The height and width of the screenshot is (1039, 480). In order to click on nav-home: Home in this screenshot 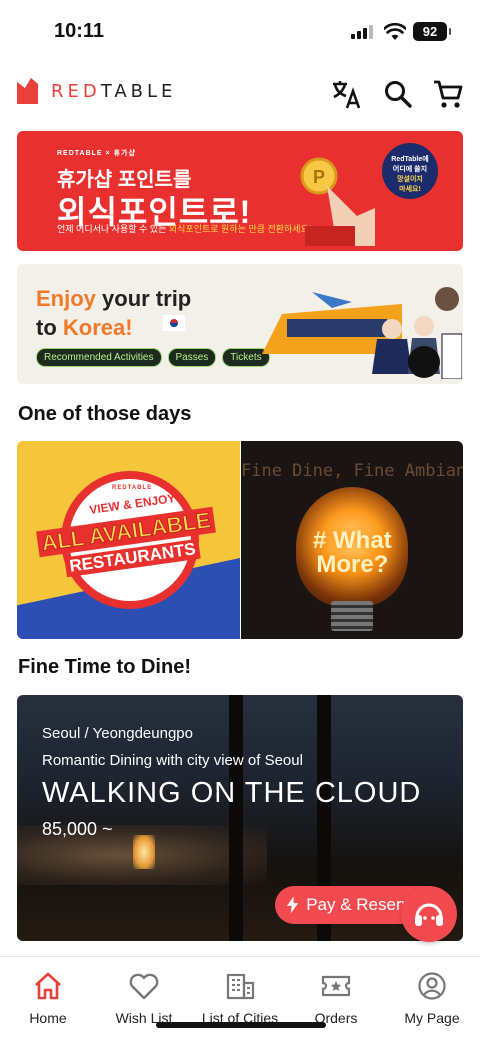, I will do `click(48, 998)`.